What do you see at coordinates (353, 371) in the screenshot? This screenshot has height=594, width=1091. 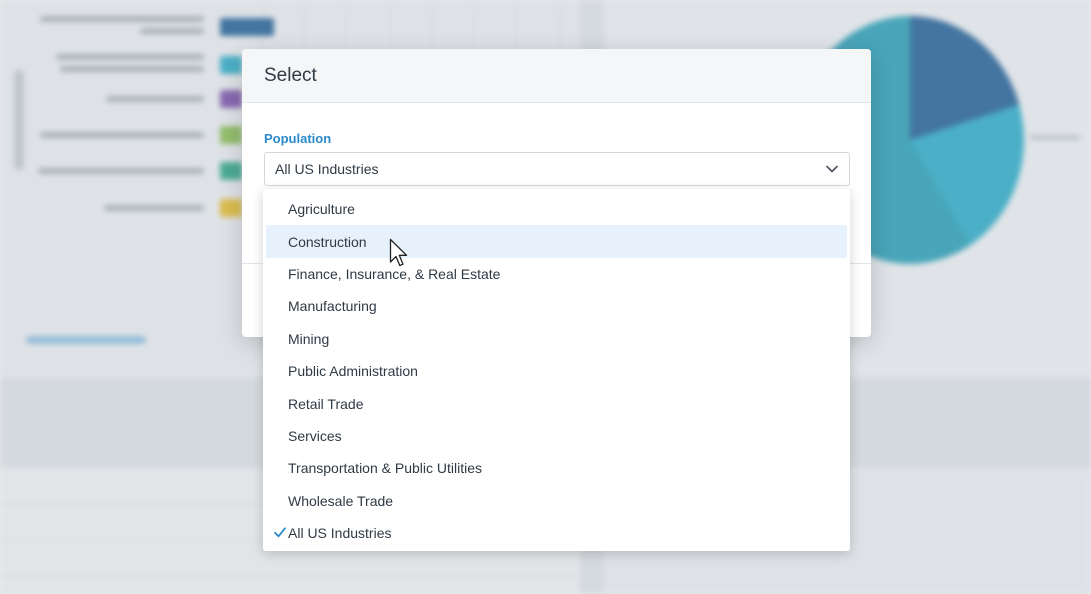 I see `dropdown-option-label: Public Administration` at bounding box center [353, 371].